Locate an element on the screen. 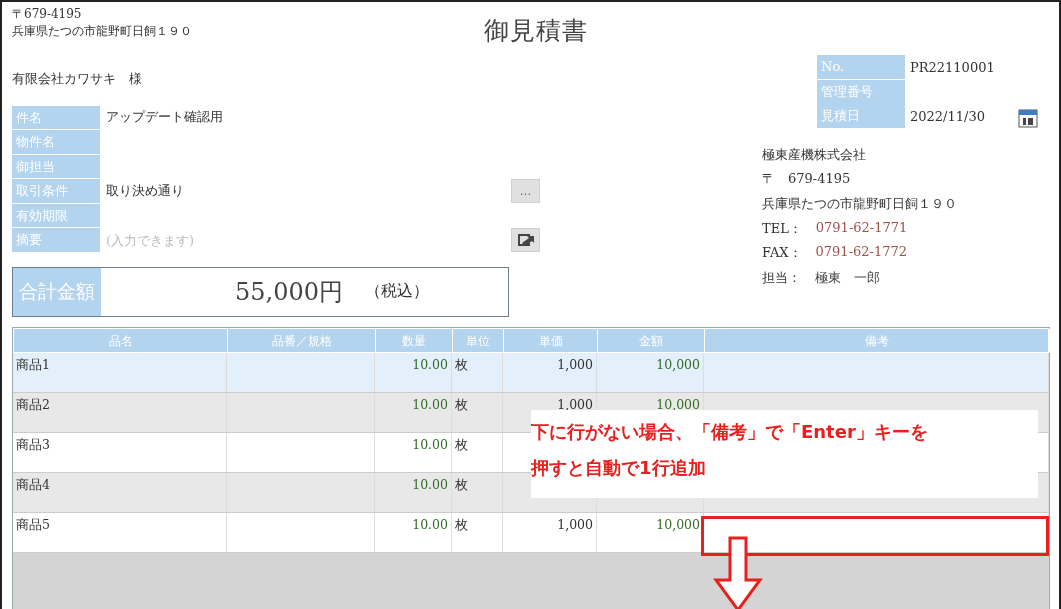 The image size is (1061, 609). company-postal-code: 〒 679-4195 is located at coordinates (806, 179).